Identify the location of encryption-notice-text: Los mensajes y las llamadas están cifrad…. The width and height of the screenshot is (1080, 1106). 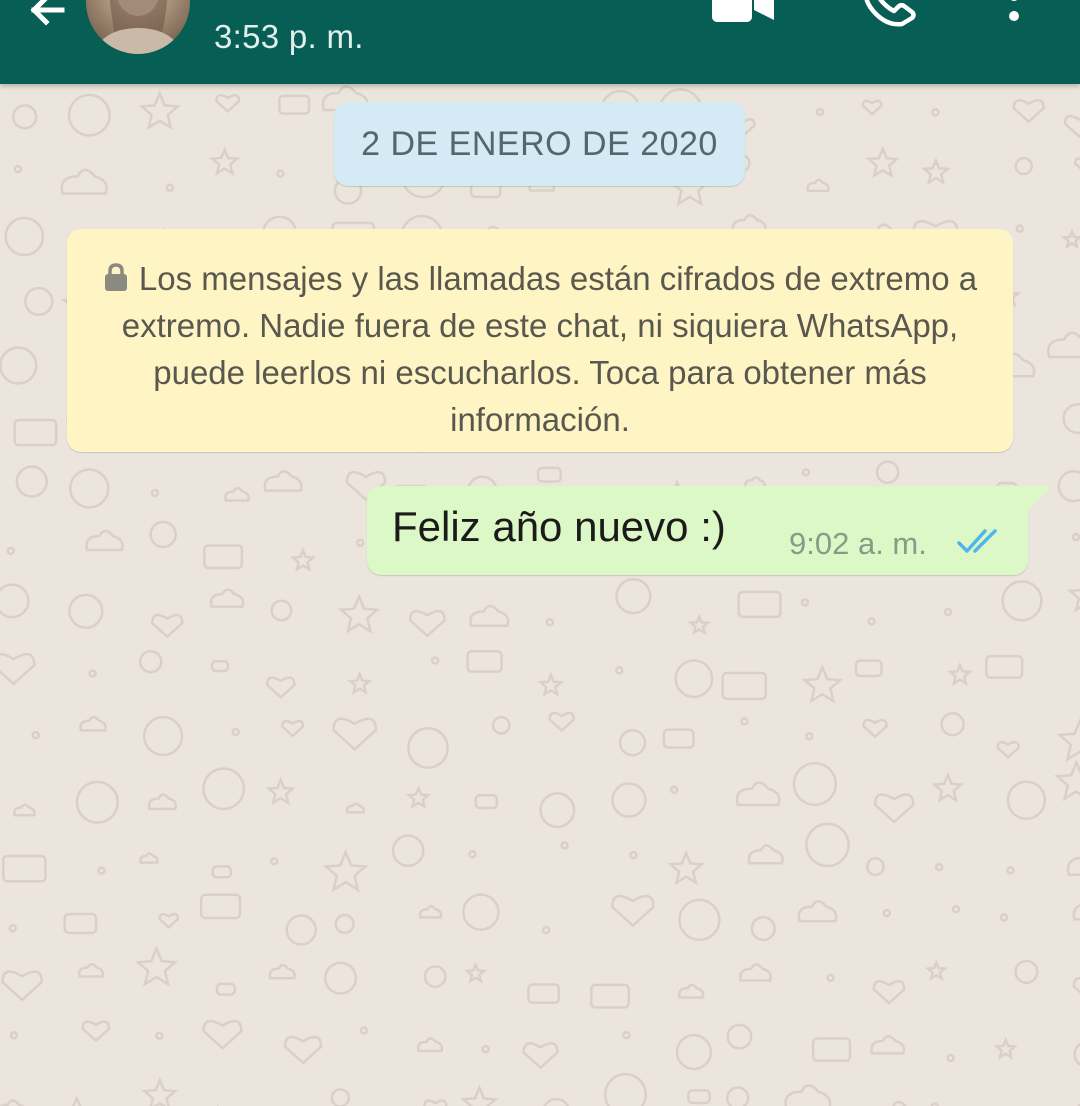
(549, 349).